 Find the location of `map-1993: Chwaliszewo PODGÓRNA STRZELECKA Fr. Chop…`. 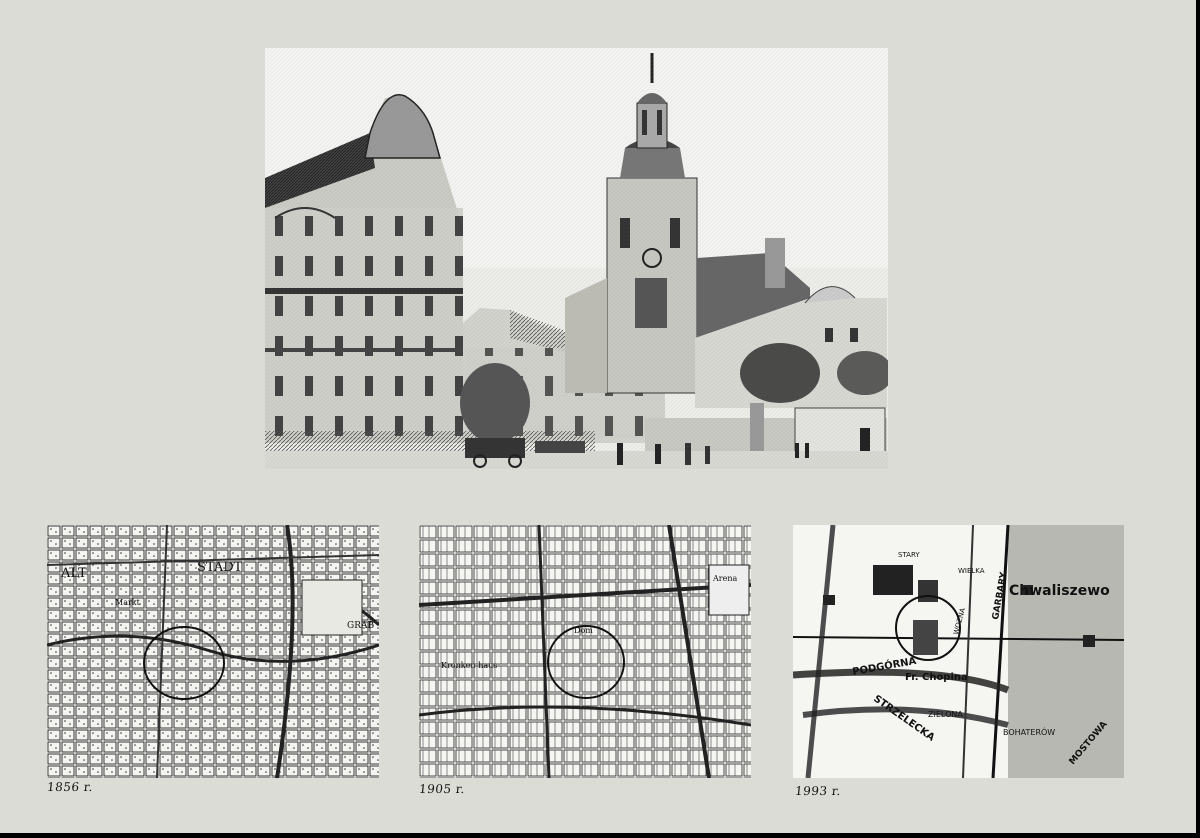

map-1993: Chwaliszewo PODGÓRNA STRZELECKA Fr. Chop… is located at coordinates (958, 651).